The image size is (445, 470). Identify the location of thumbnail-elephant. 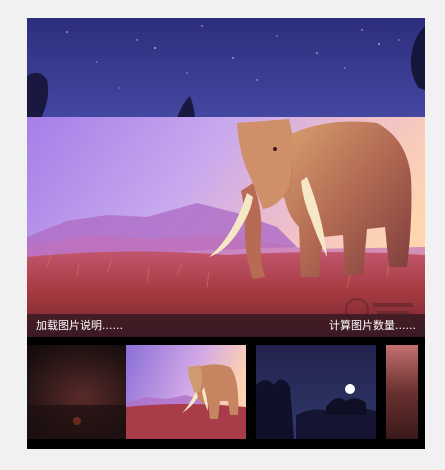
(186, 392).